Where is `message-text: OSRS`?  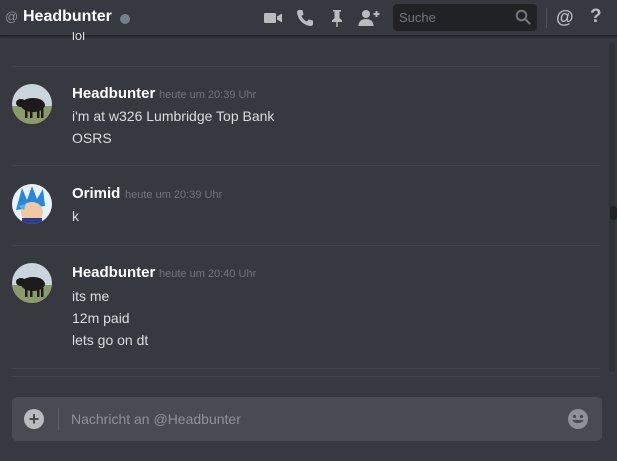 message-text: OSRS is located at coordinates (92, 138).